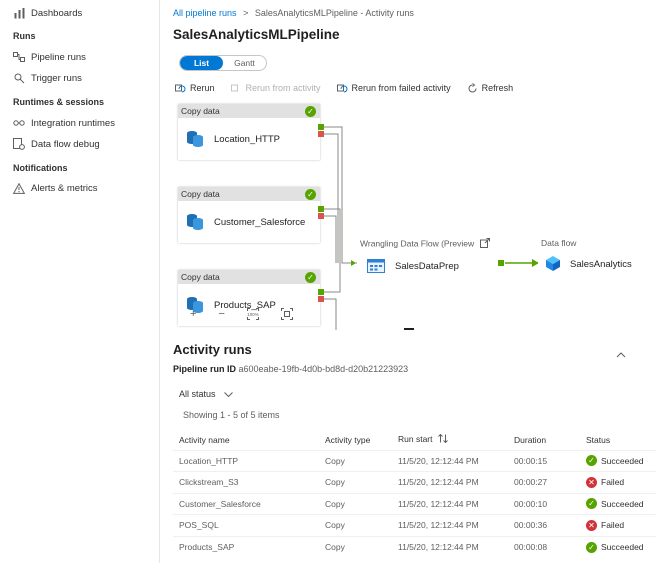 The height and width of the screenshot is (563, 656). Describe the element at coordinates (256, 34) in the screenshot. I see `page-title: SalesAnalyticsMLPipeline` at that location.